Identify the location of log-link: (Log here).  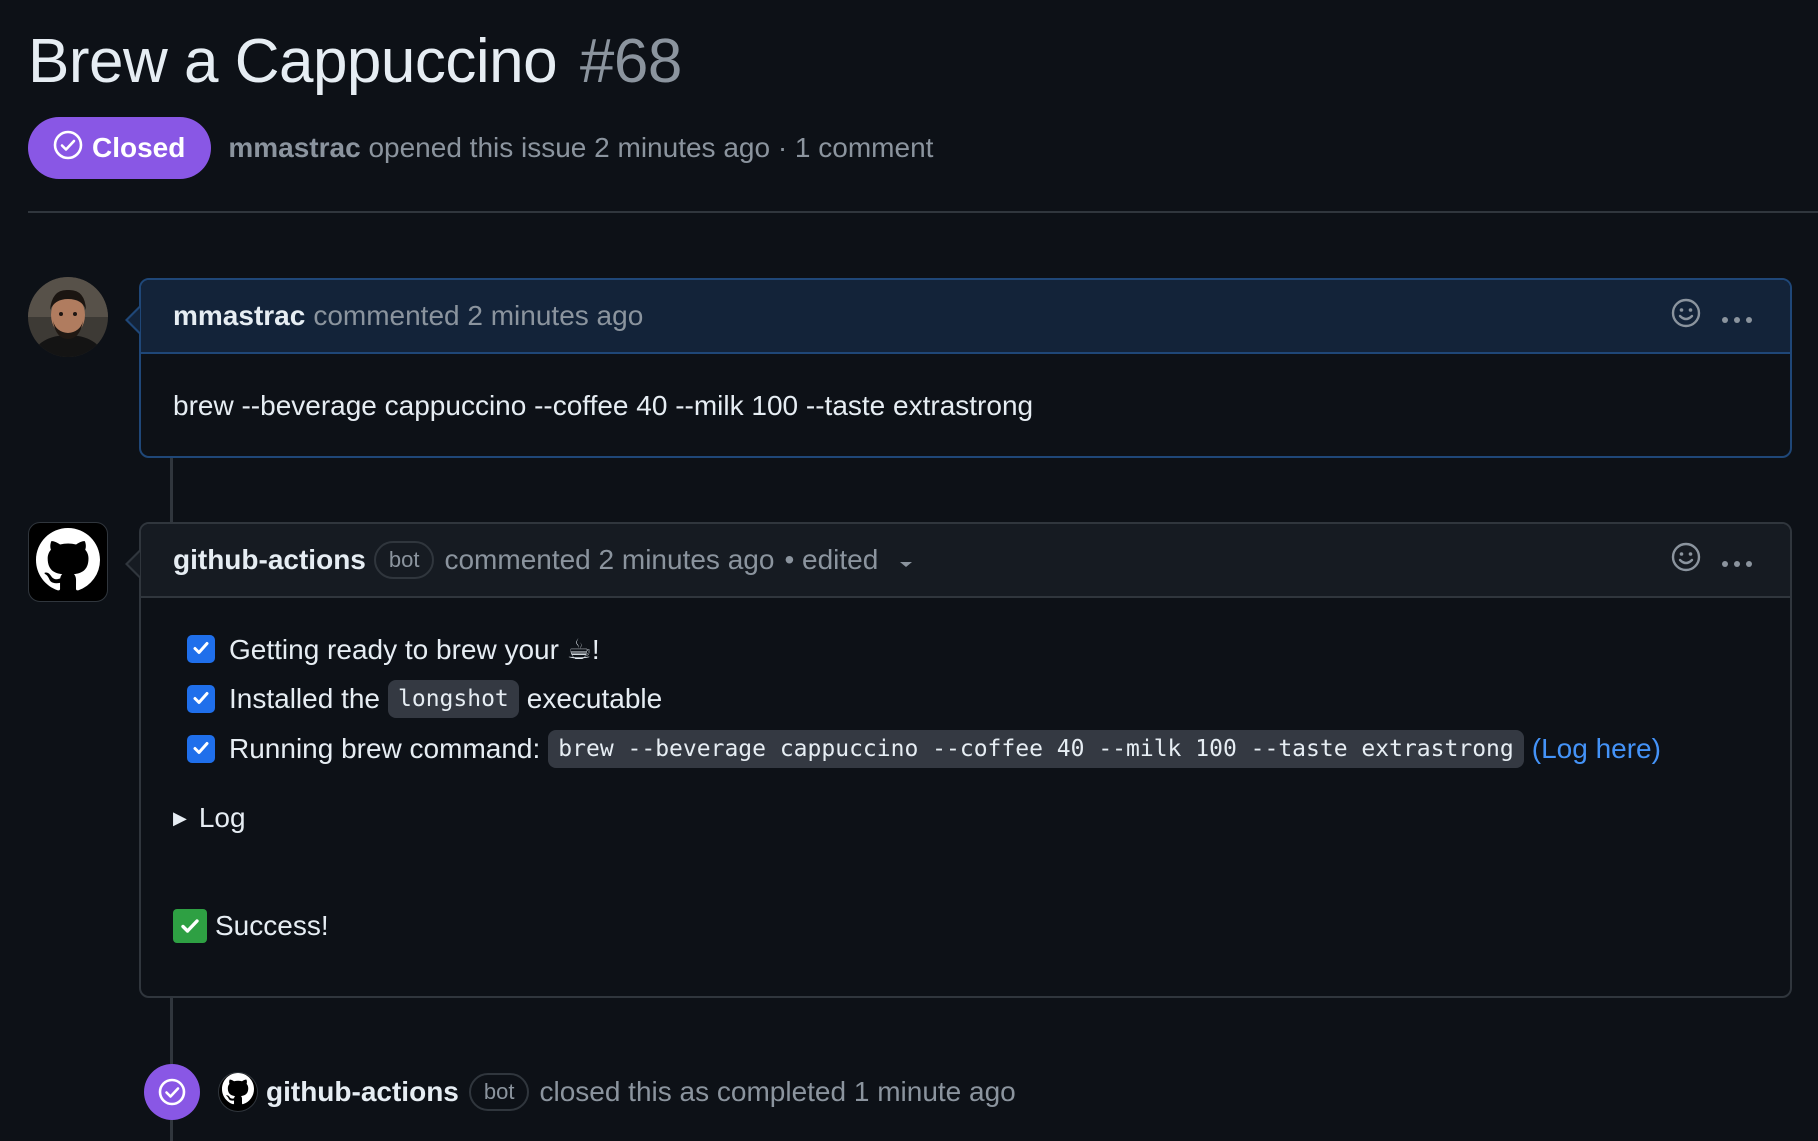
(1596, 749).